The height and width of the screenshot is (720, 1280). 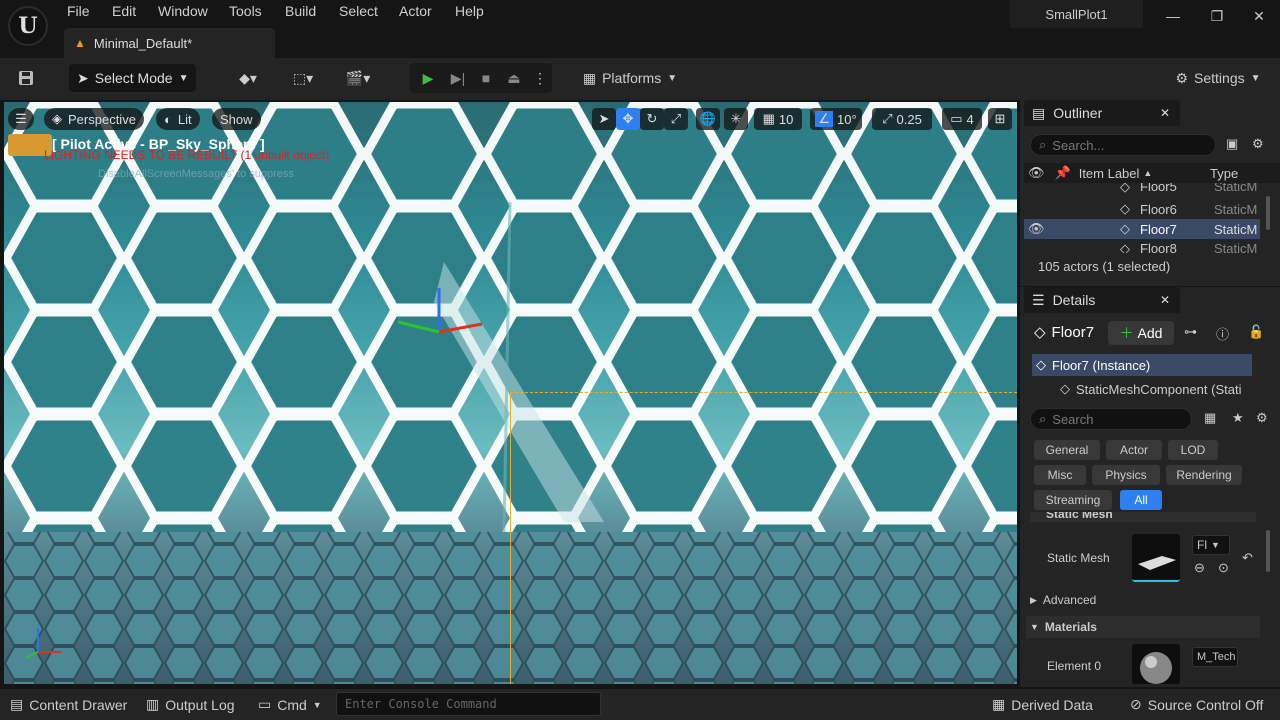 What do you see at coordinates (1063, 600) in the screenshot?
I see `advanced-section: ▶ Advanced` at bounding box center [1063, 600].